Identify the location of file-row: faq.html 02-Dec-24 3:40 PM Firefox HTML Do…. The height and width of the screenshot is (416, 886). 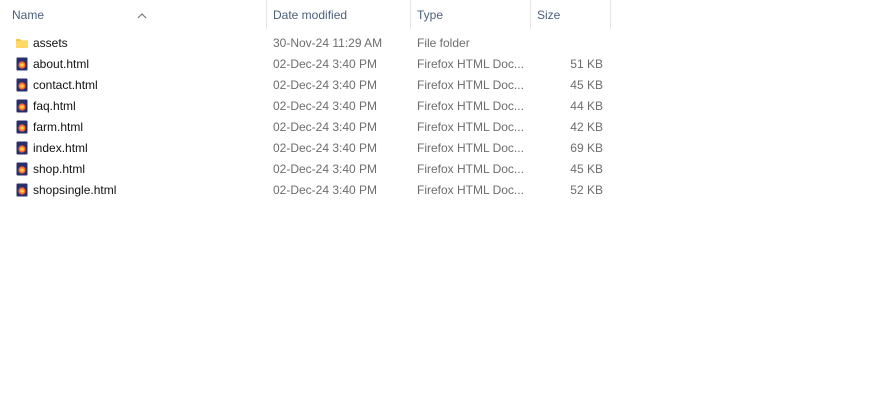
(305, 106).